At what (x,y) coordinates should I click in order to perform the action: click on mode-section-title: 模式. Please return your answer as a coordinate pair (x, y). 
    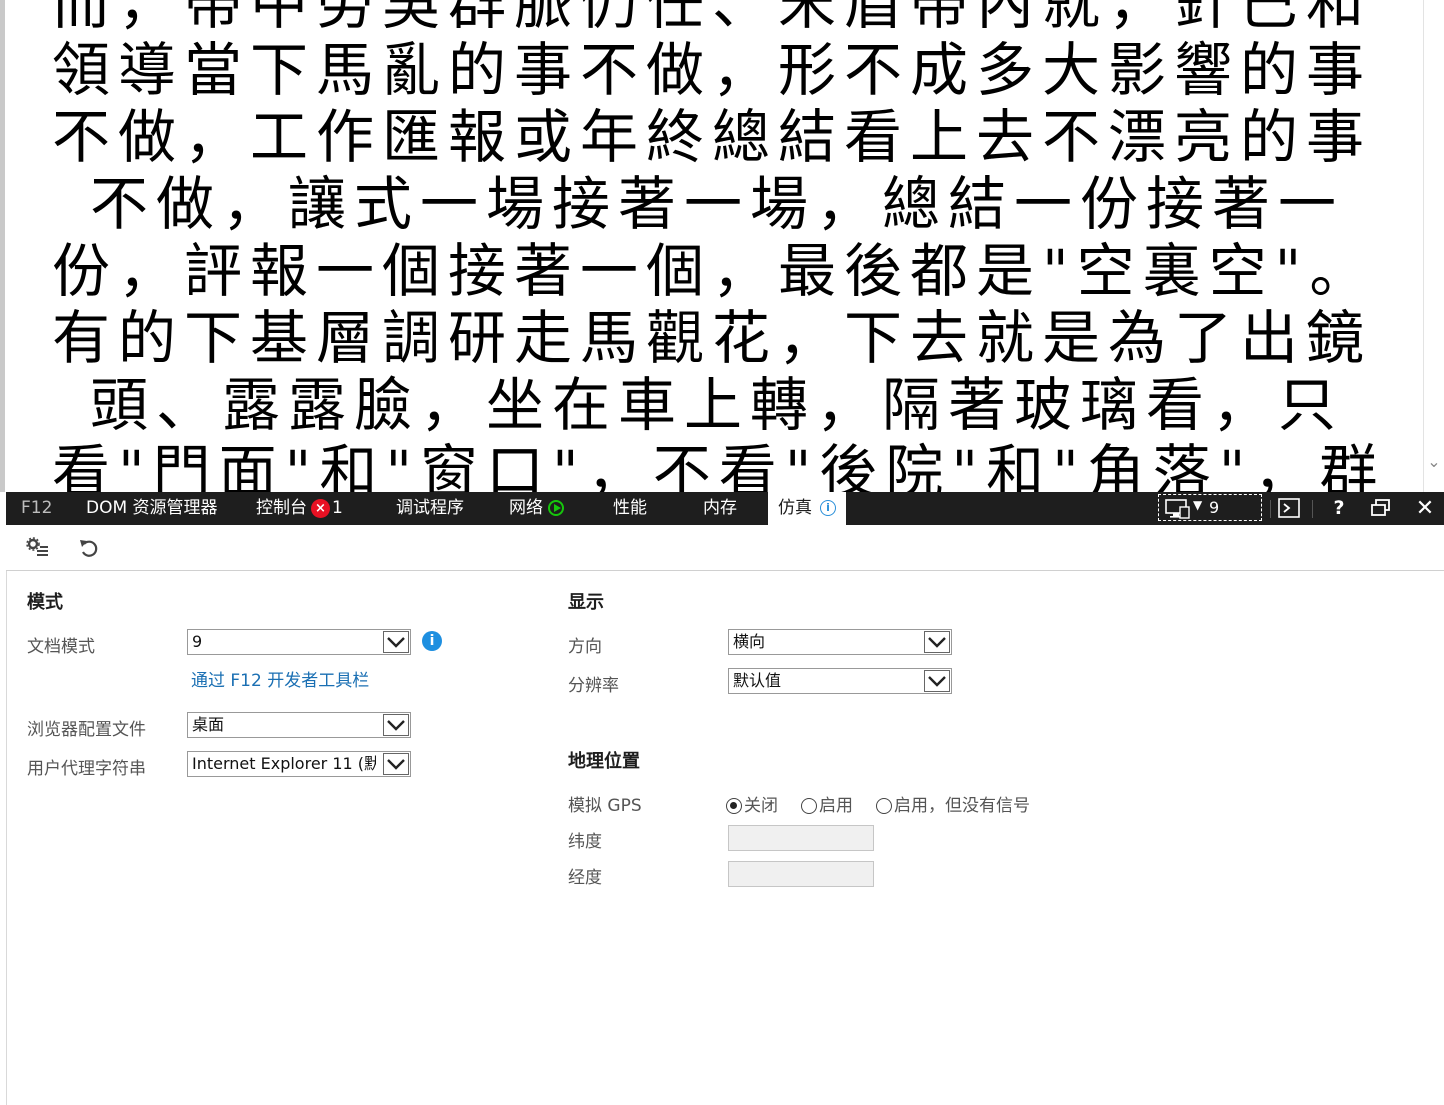
    Looking at the image, I should click on (45, 602).